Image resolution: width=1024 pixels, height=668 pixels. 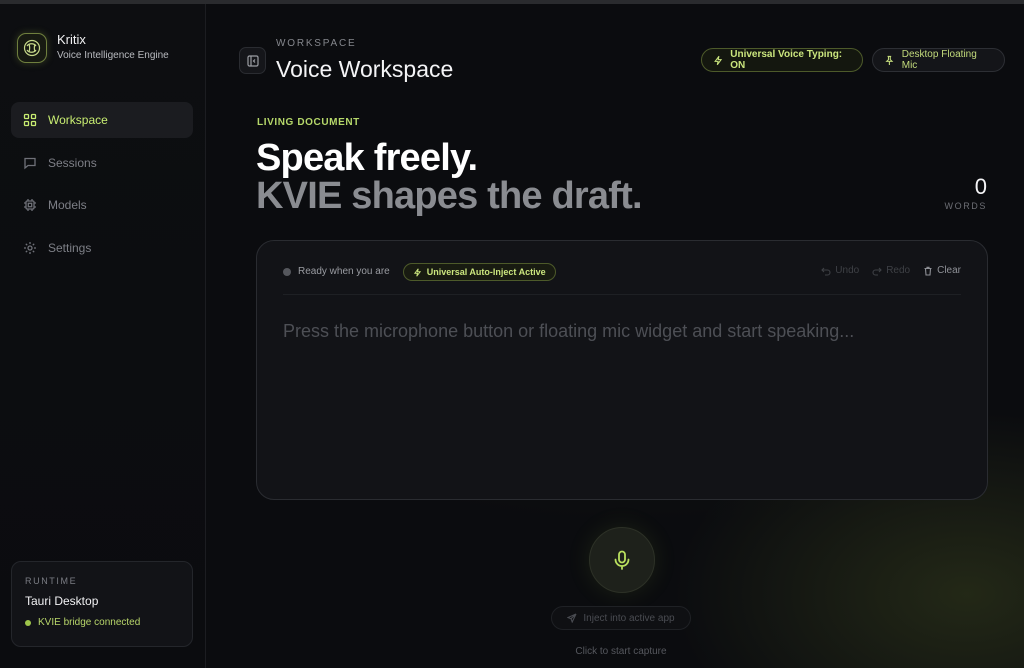 I want to click on undo-button: Undo, so click(x=840, y=270).